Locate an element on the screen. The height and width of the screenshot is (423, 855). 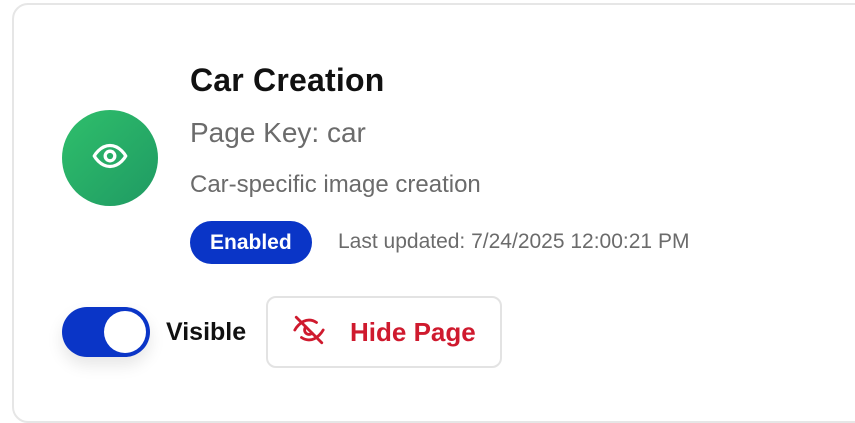
hide-page-button: Hide Page is located at coordinates (384, 332).